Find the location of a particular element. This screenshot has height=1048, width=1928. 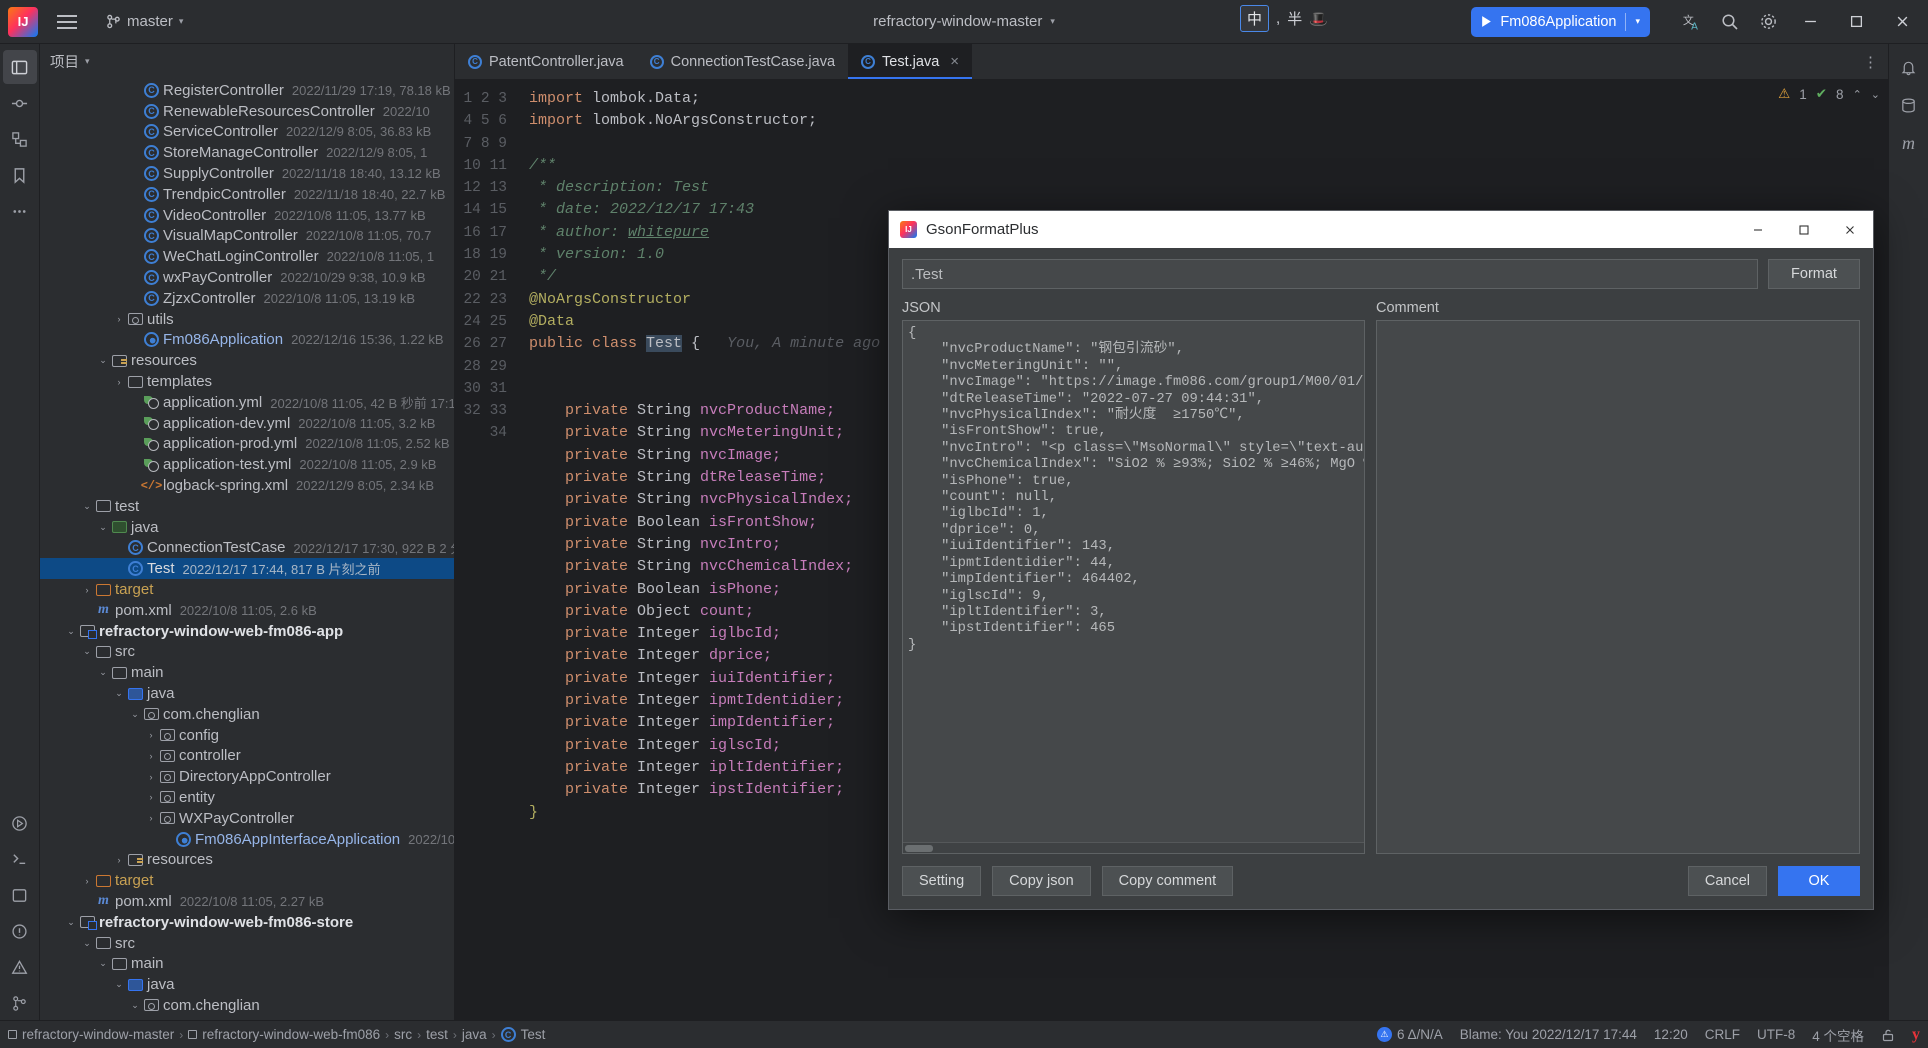

ime-mode: 中 is located at coordinates (1255, 18).